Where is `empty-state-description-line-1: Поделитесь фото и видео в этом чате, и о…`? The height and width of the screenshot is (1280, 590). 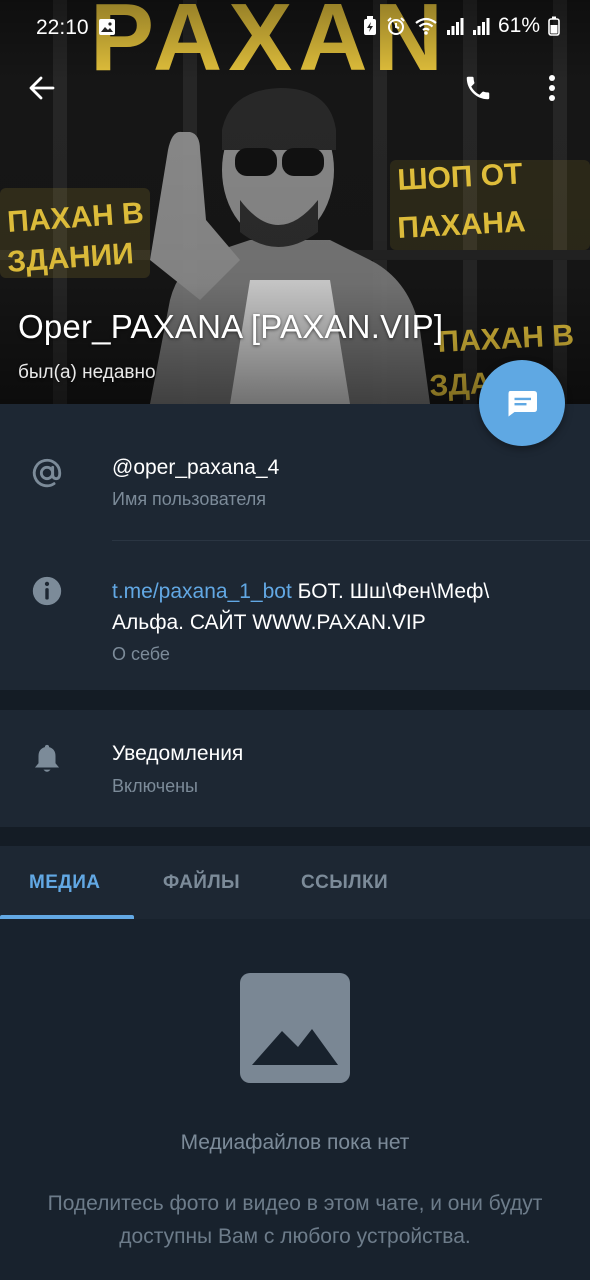
empty-state-description-line-1: Поделитесь фото и видео в этом чате, и о… is located at coordinates (295, 1203).